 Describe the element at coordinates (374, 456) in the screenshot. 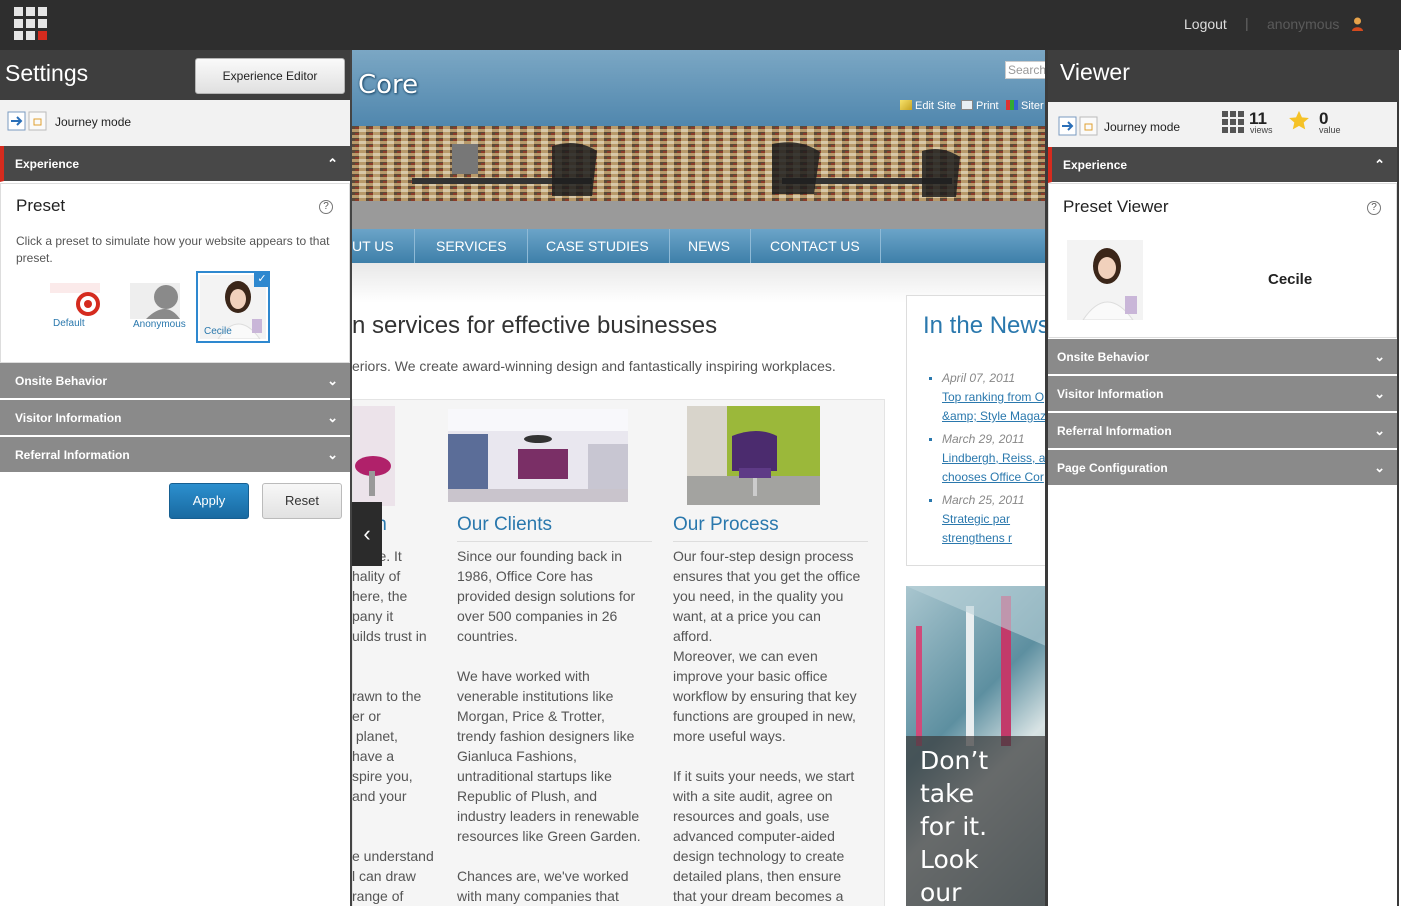

I see `design-thumbnail` at that location.